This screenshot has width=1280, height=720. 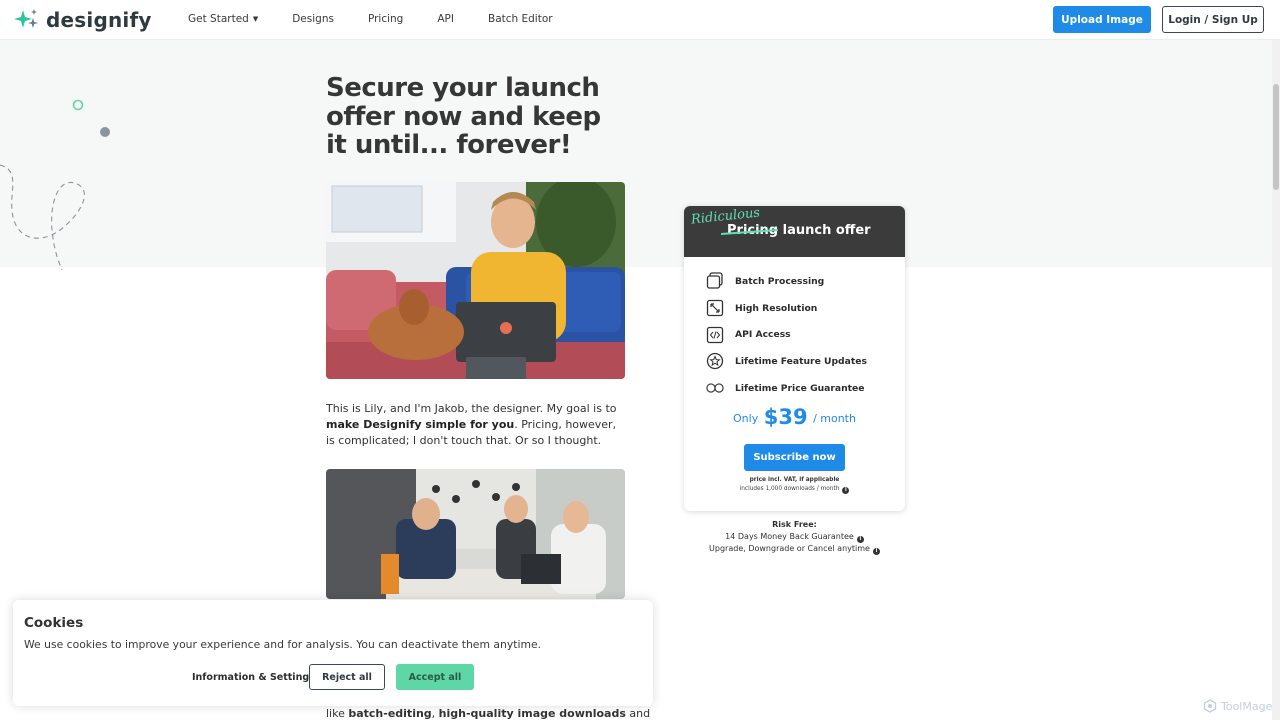 I want to click on watermark: ToolMage, so click(x=1237, y=706).